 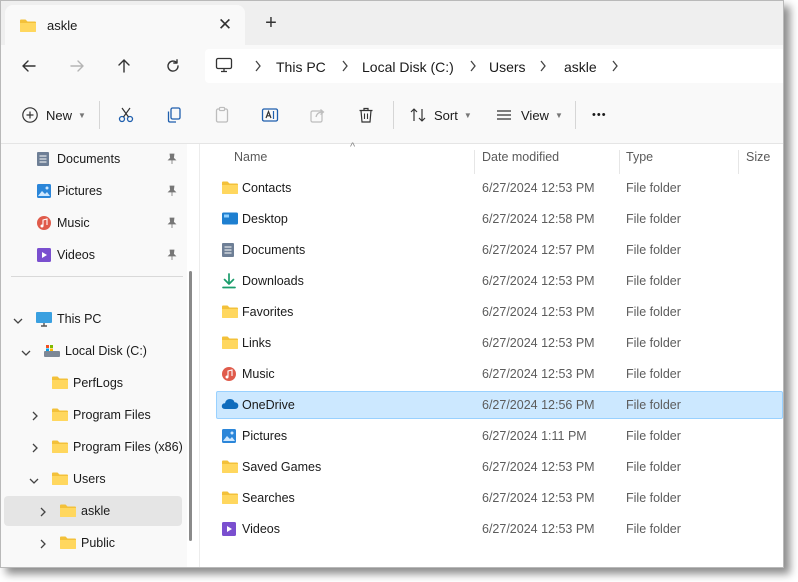 What do you see at coordinates (504, 115) in the screenshot?
I see `view-list-icon` at bounding box center [504, 115].